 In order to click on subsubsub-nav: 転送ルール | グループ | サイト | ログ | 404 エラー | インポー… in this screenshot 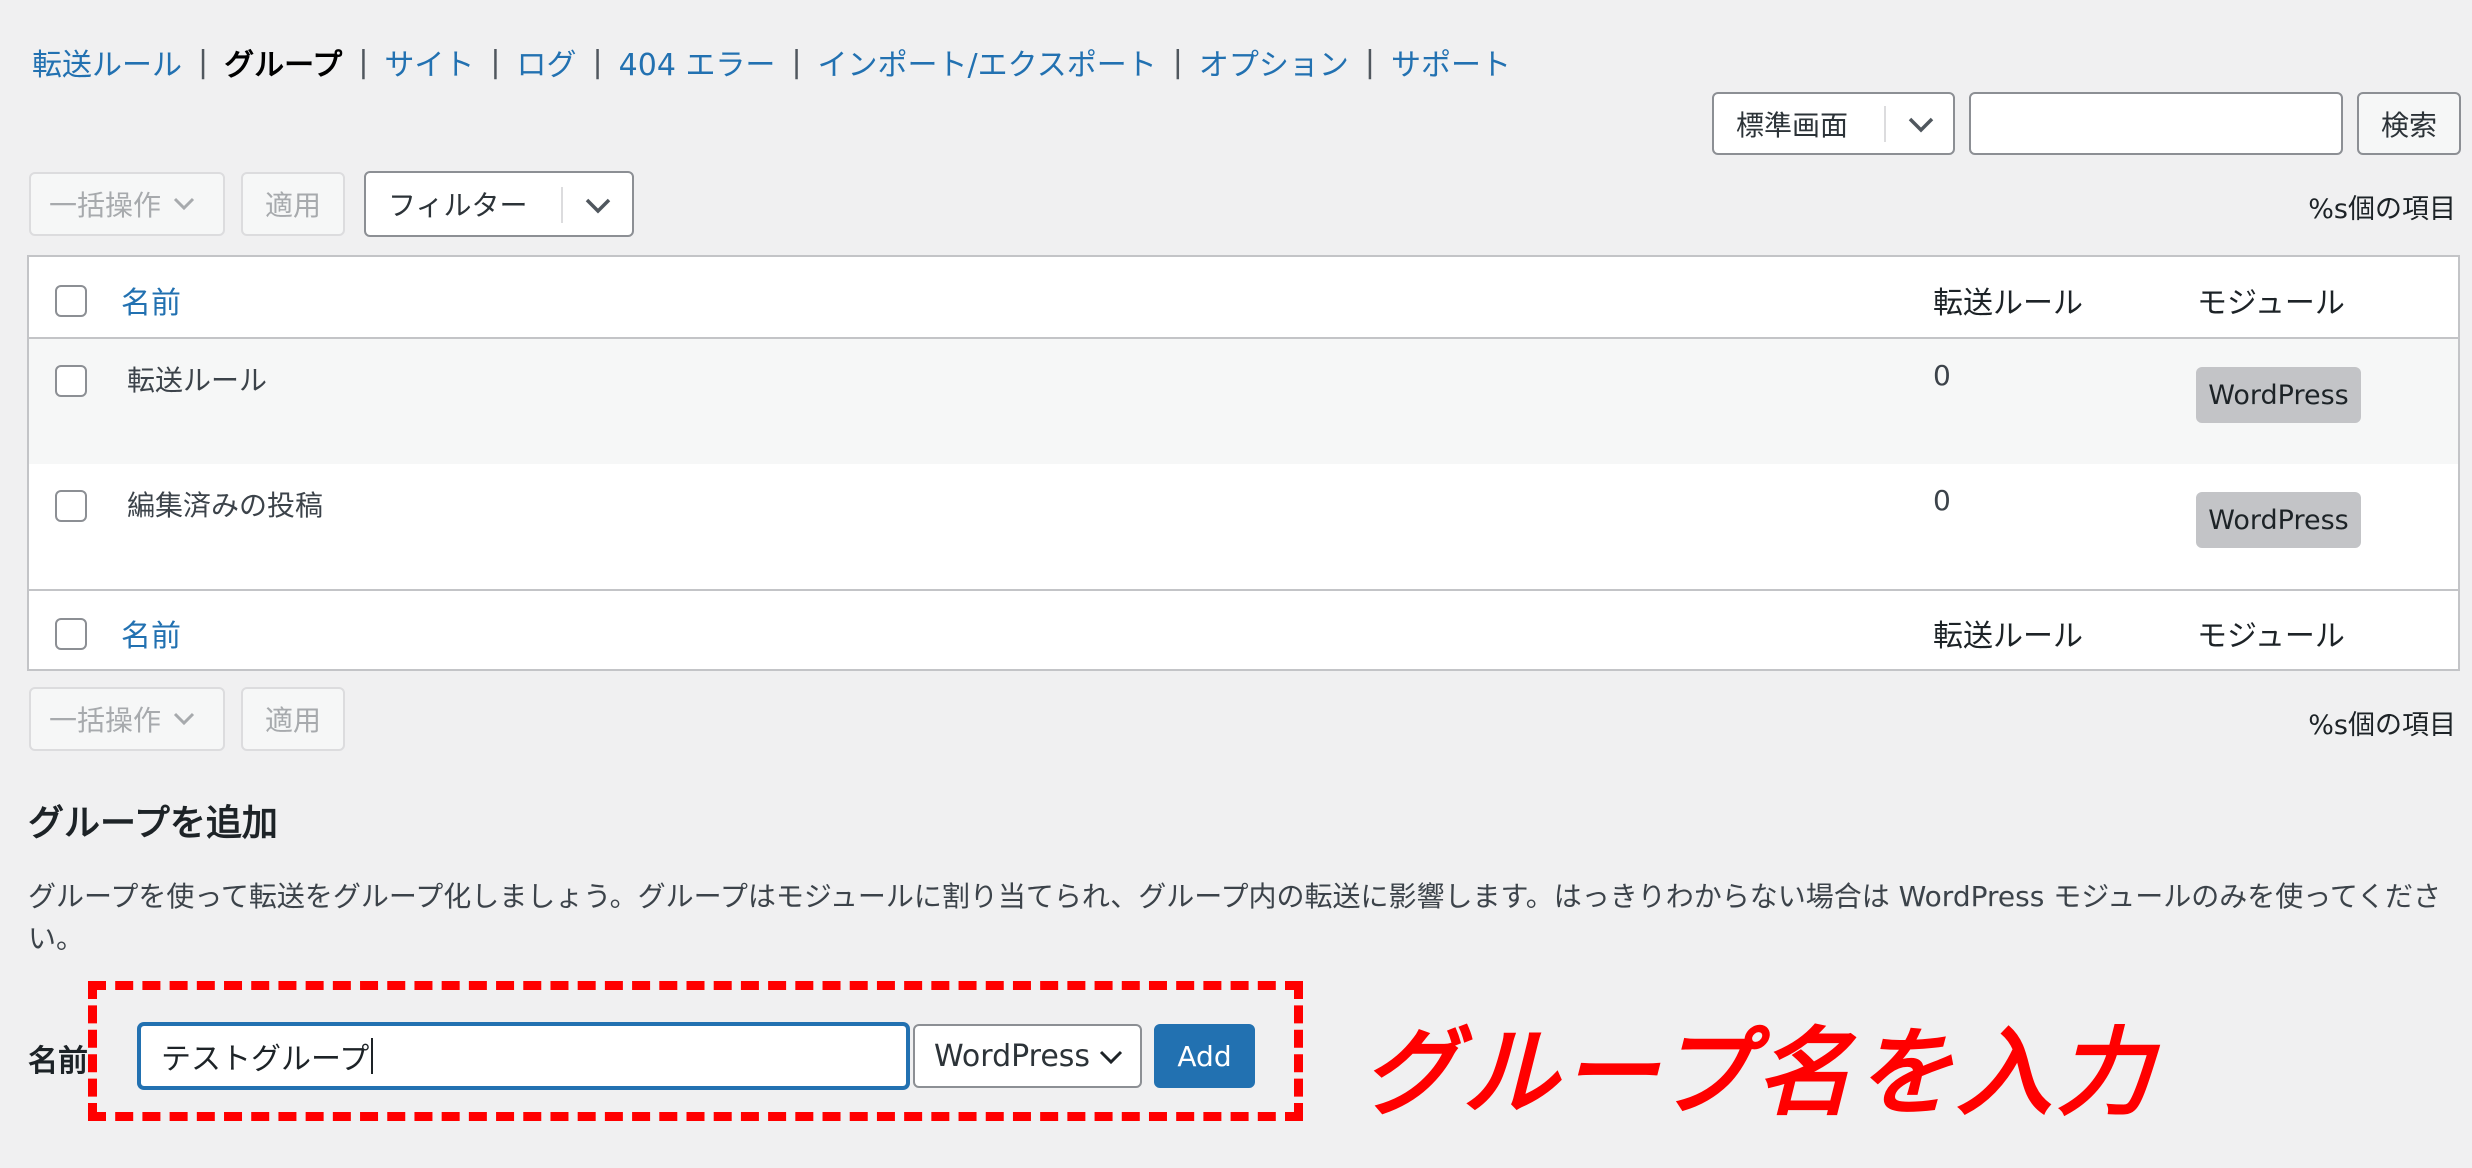, I will do `click(771, 62)`.